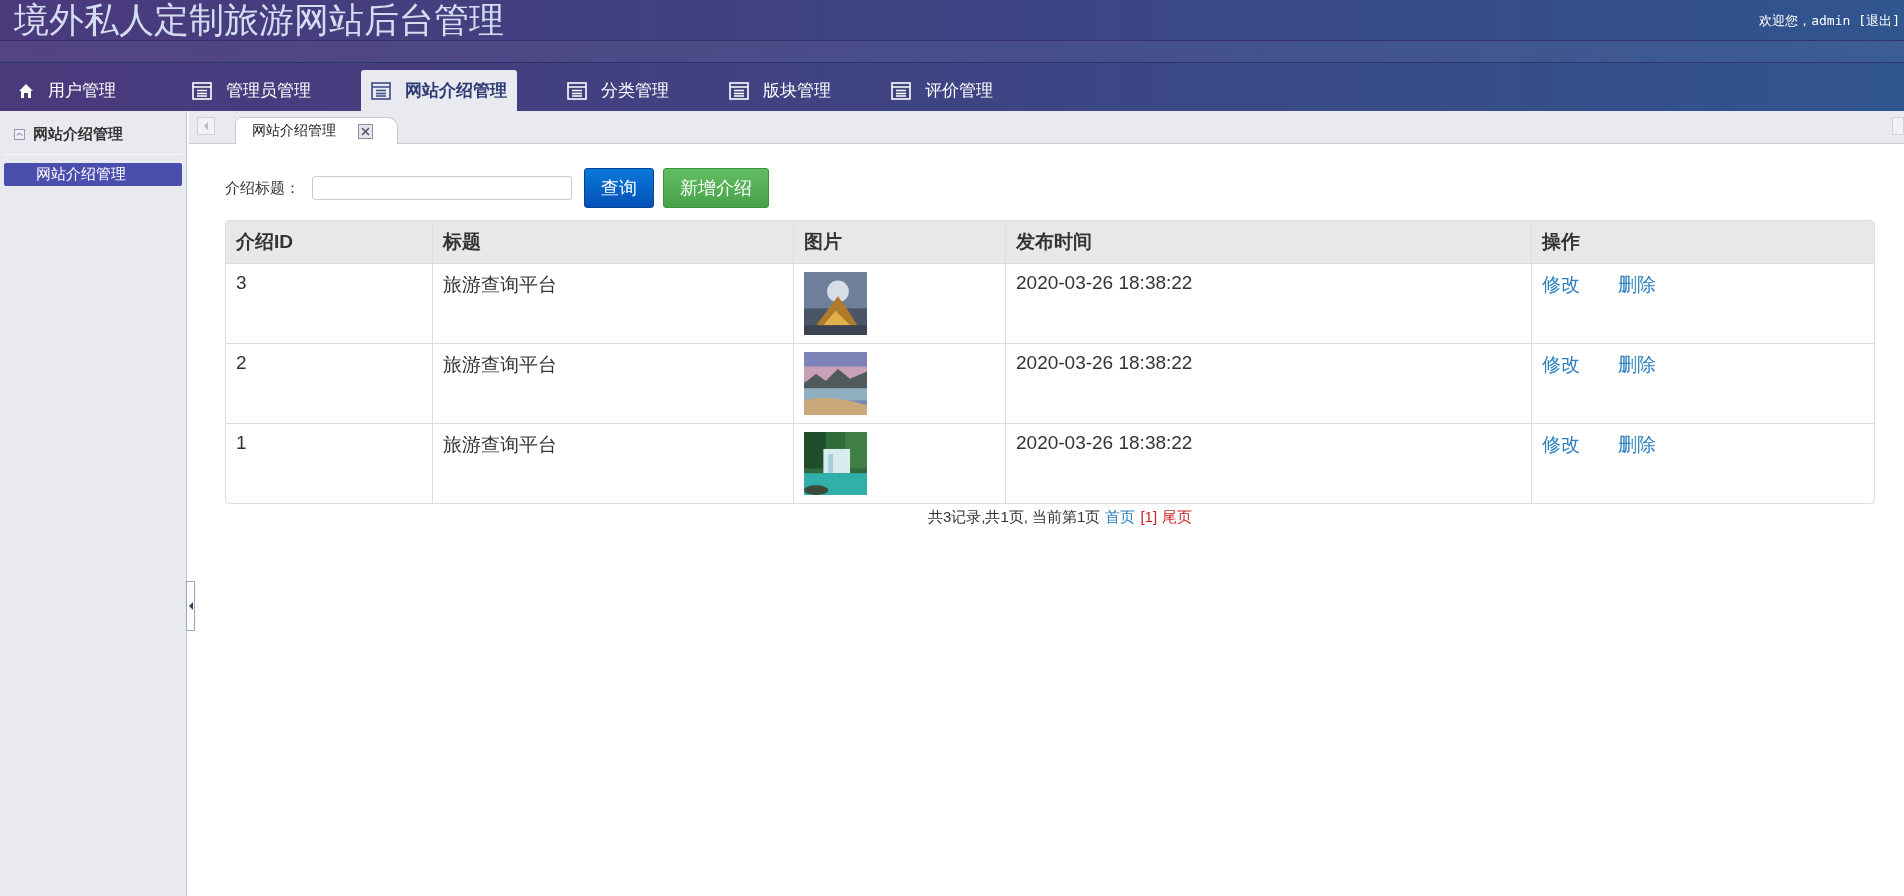 Image resolution: width=1904 pixels, height=896 pixels. Describe the element at coordinates (619, 188) in the screenshot. I see `query-button: 查询` at that location.